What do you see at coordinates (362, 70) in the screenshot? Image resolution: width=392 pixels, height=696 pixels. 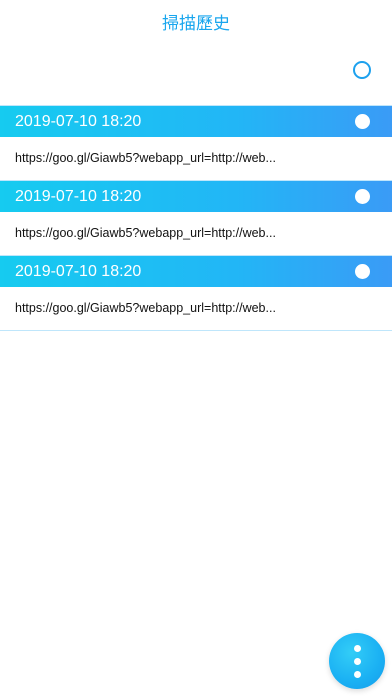 I see `select-all-icon` at bounding box center [362, 70].